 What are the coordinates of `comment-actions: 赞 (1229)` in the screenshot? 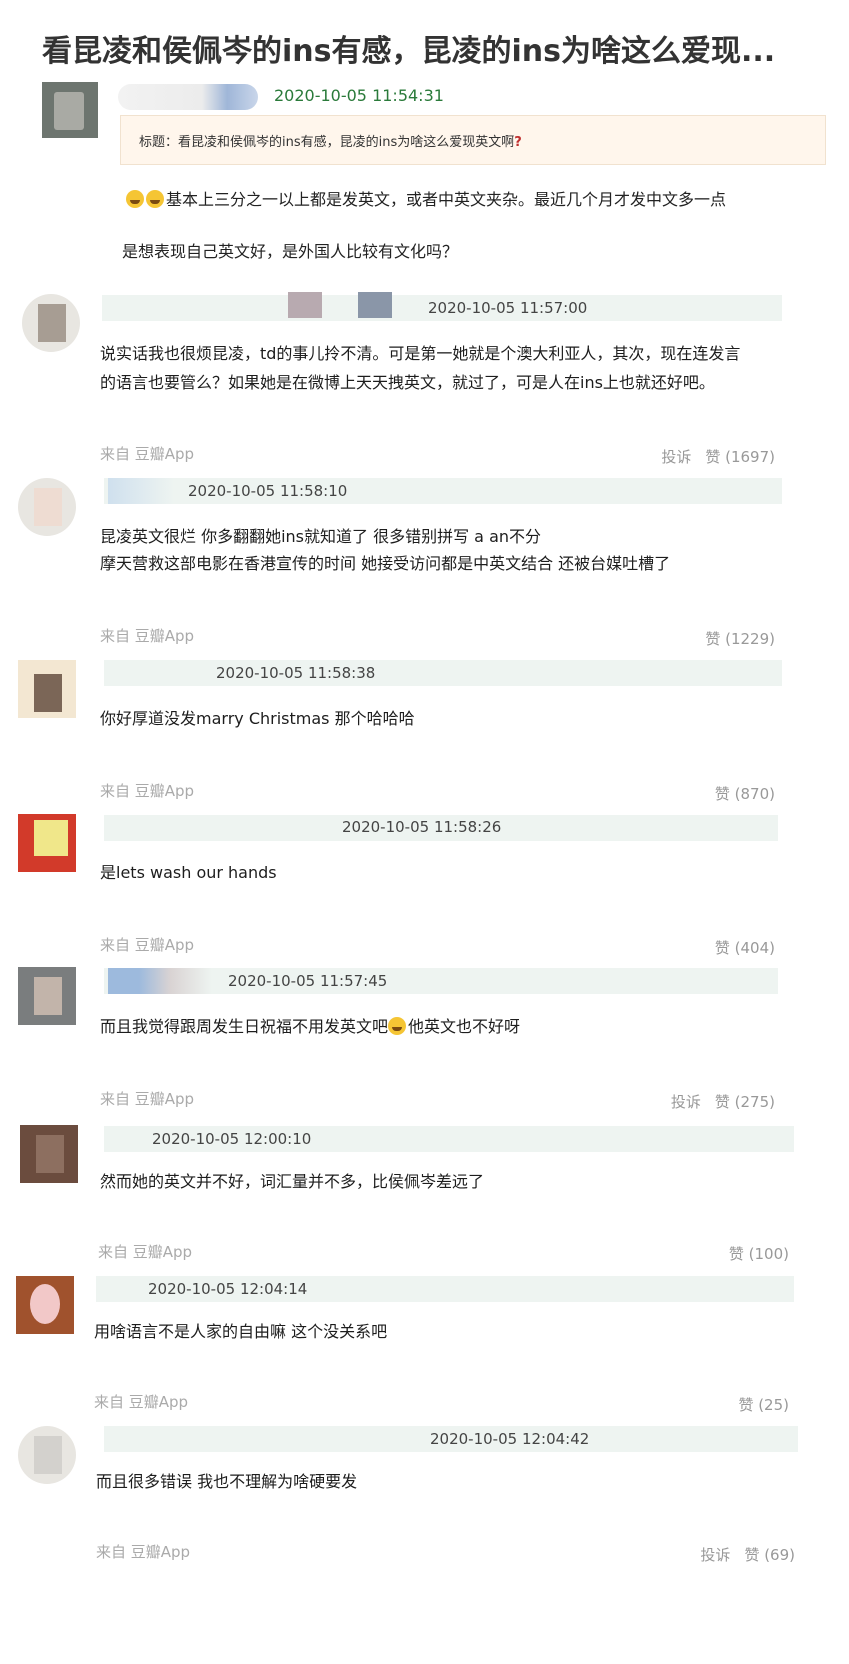 It's located at (726, 638).